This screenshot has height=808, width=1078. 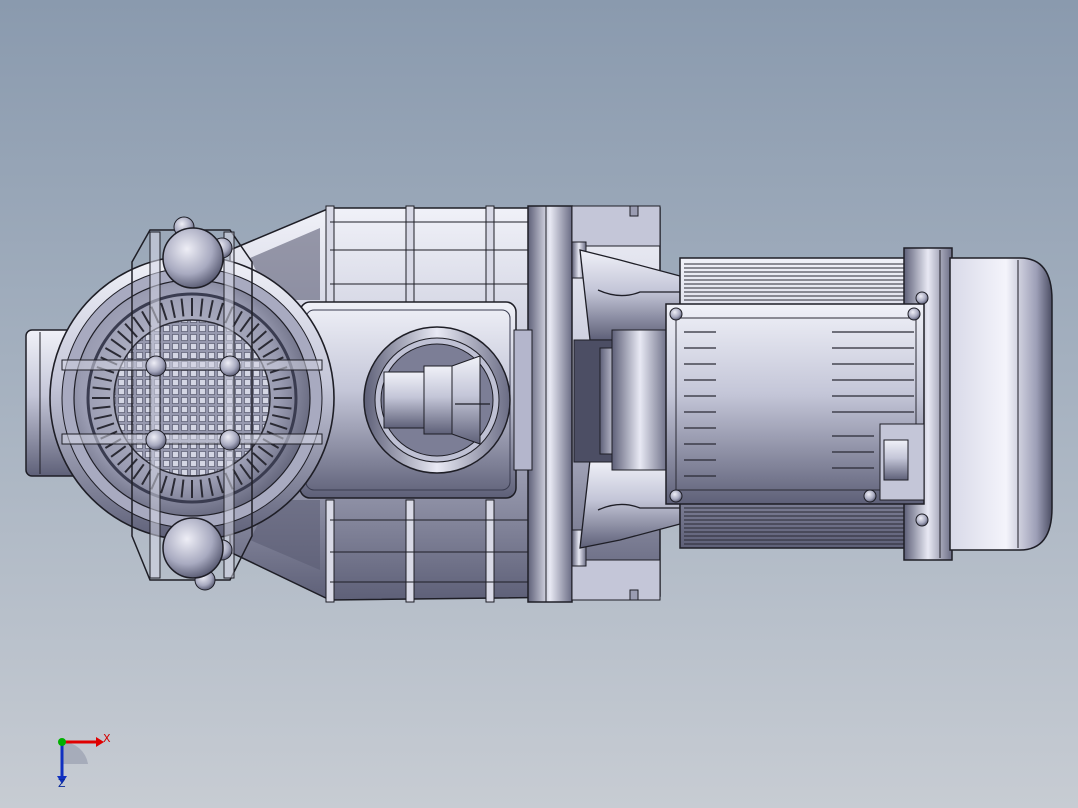 I want to click on reference-triad: X Z, so click(x=80, y=759).